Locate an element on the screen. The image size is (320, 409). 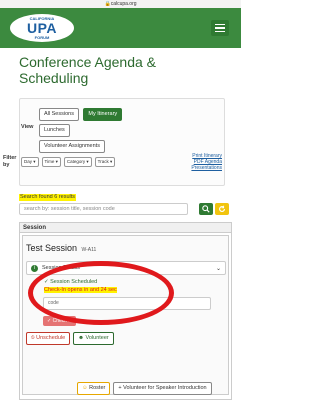
cupa-logo: CALIFORNIA UPA FORUM is located at coordinates (42, 28).